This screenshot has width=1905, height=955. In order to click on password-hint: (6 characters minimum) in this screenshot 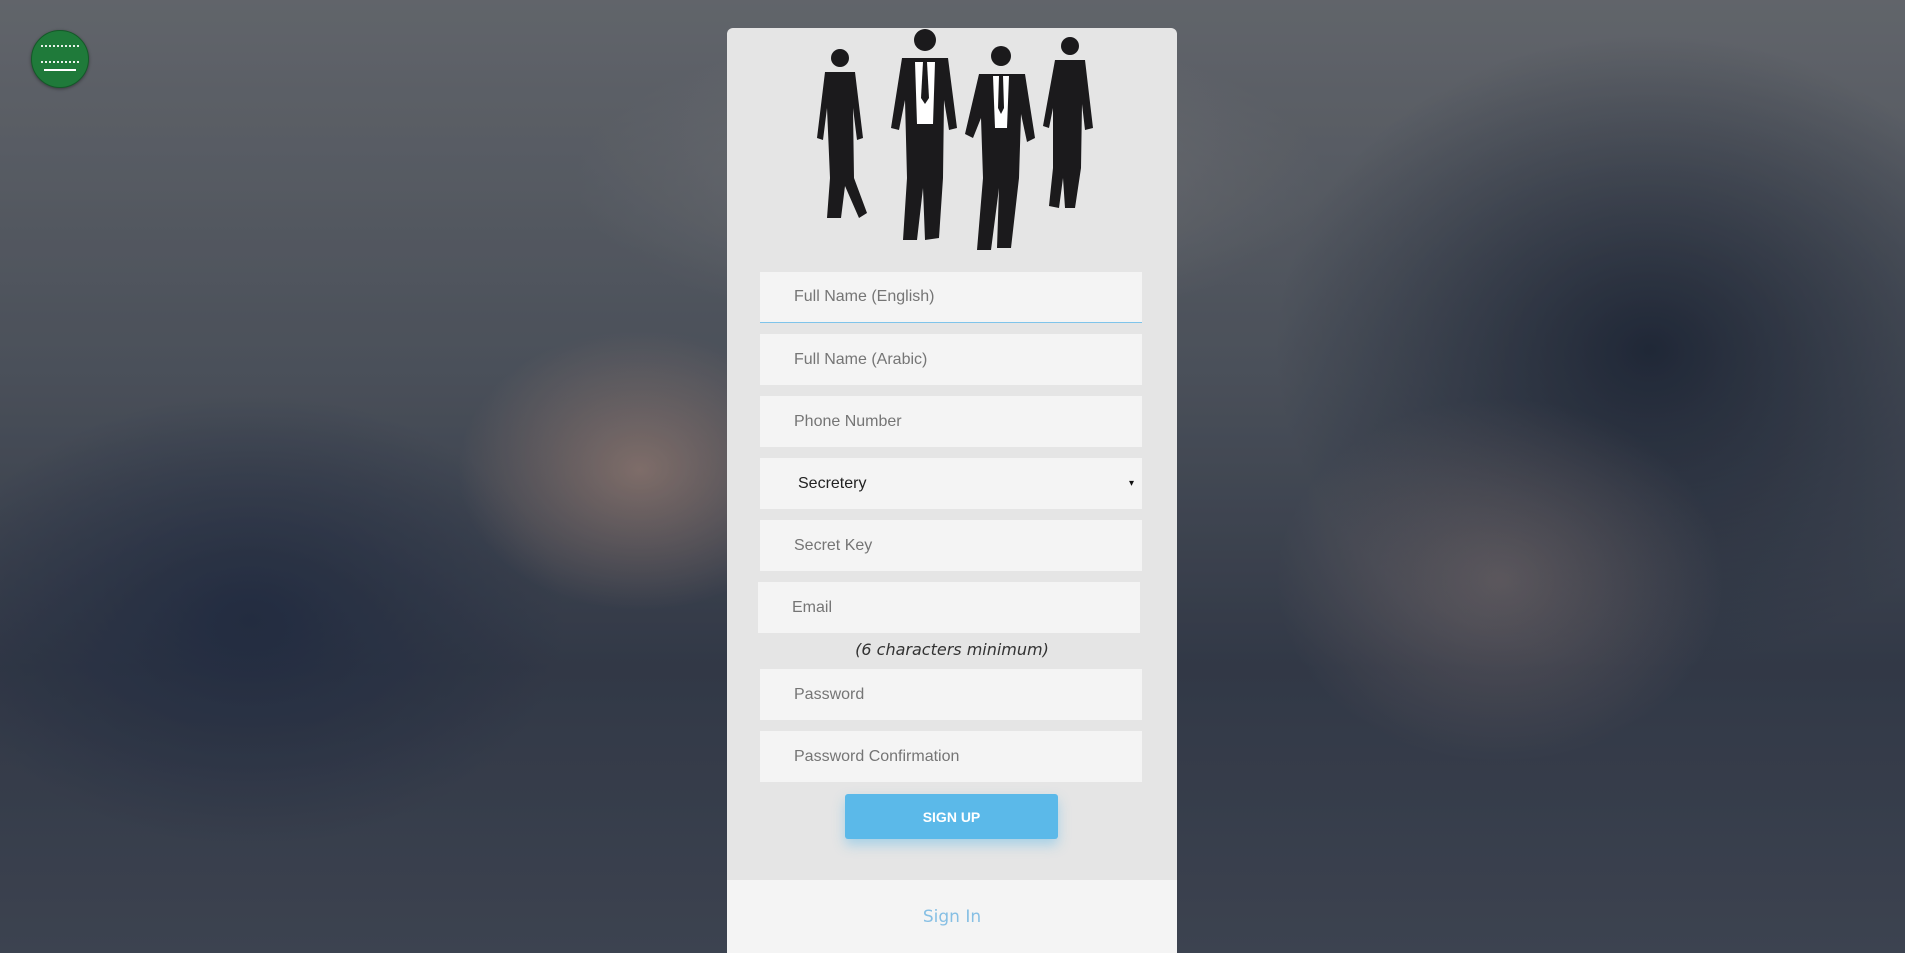, I will do `click(952, 649)`.